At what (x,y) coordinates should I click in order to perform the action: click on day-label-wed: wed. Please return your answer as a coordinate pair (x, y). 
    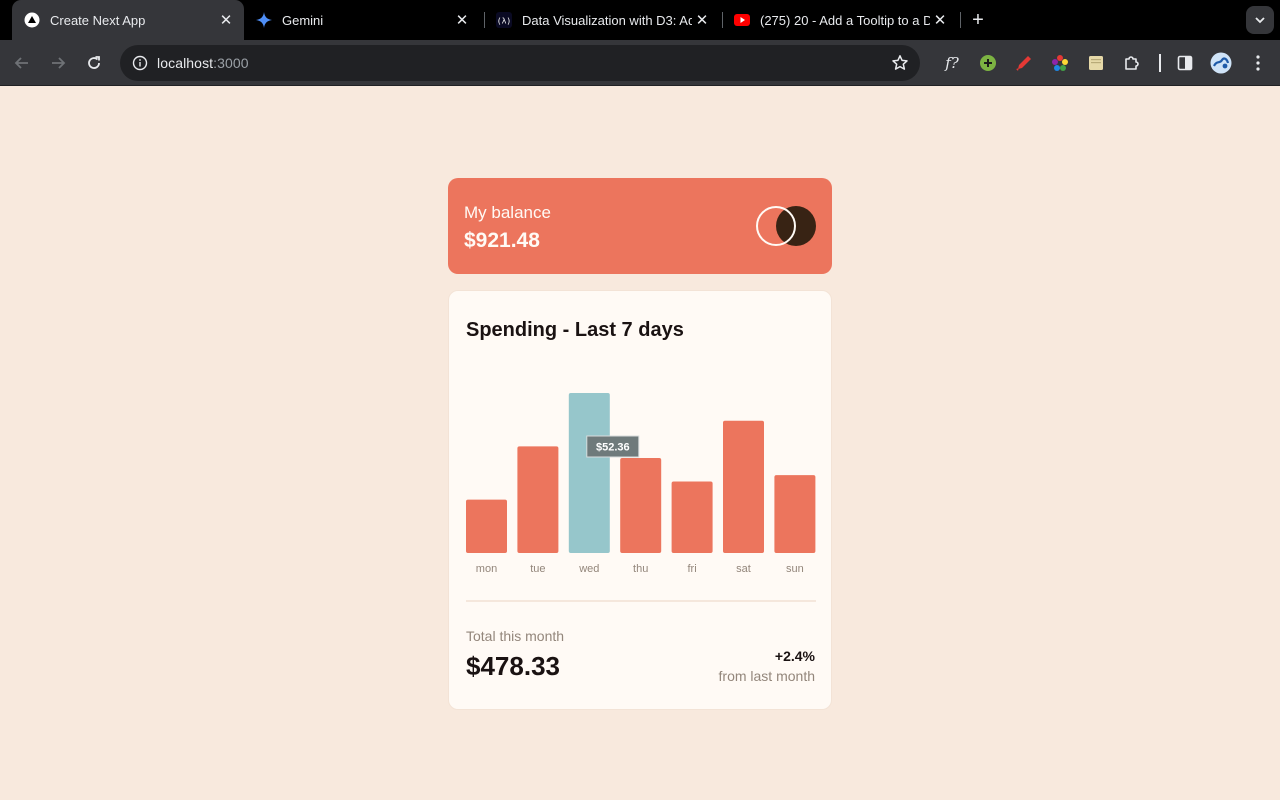
    Looking at the image, I should click on (588, 569).